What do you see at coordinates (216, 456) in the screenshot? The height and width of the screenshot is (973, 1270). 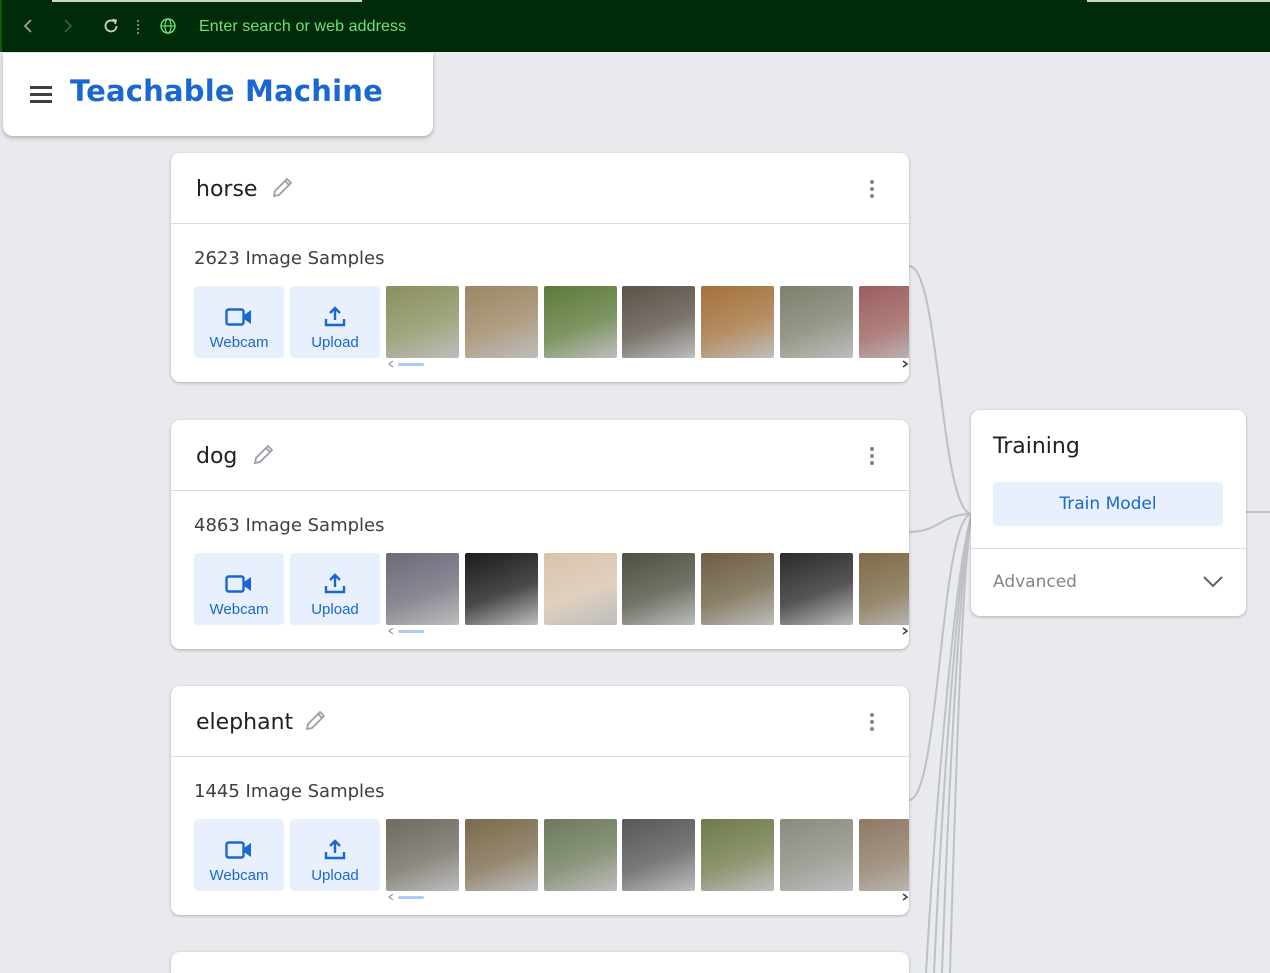 I see `class-name: dog` at bounding box center [216, 456].